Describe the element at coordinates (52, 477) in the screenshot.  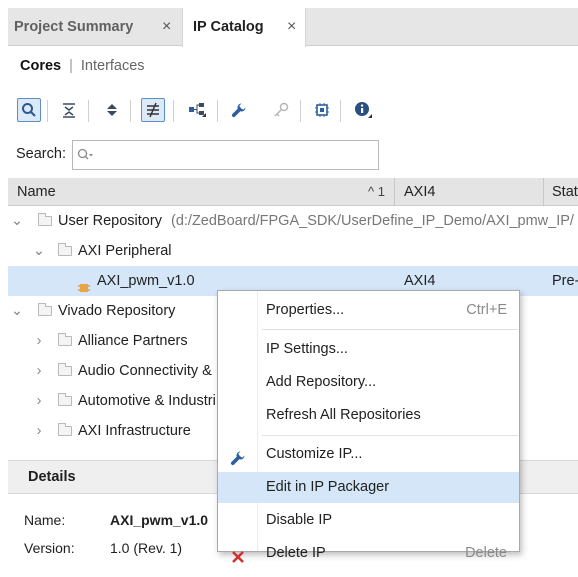
I see `details-title: Details` at that location.